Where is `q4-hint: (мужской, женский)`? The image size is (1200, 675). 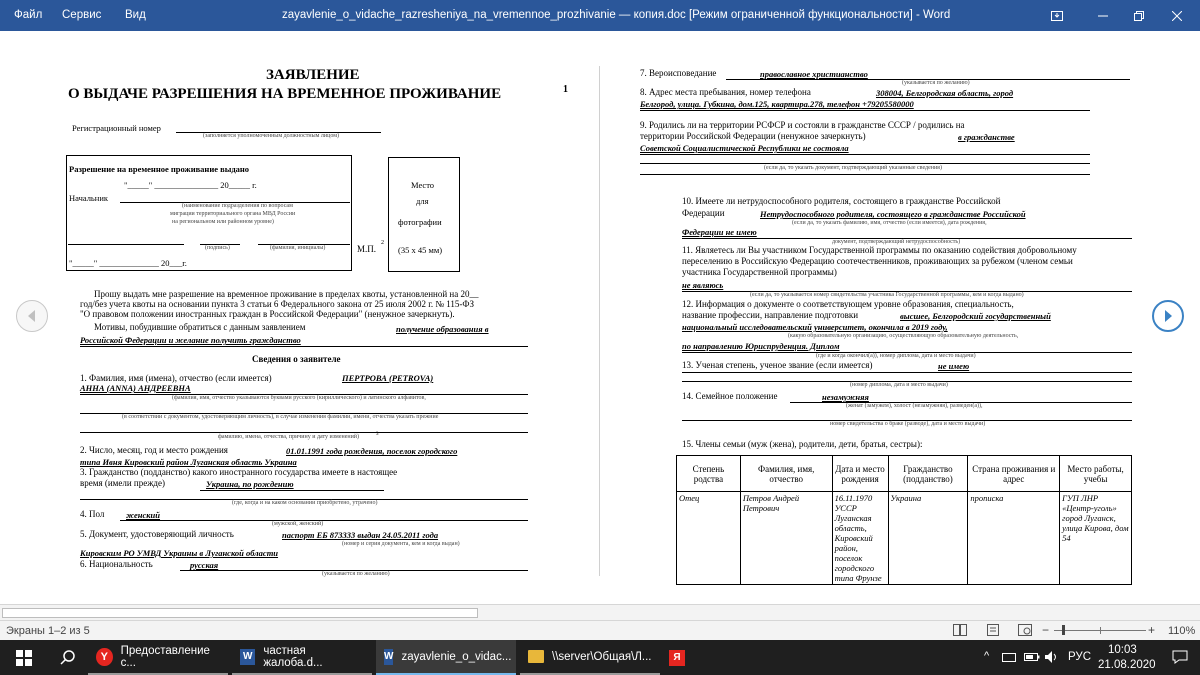
q4-hint: (мужской, женский) is located at coordinates (298, 524).